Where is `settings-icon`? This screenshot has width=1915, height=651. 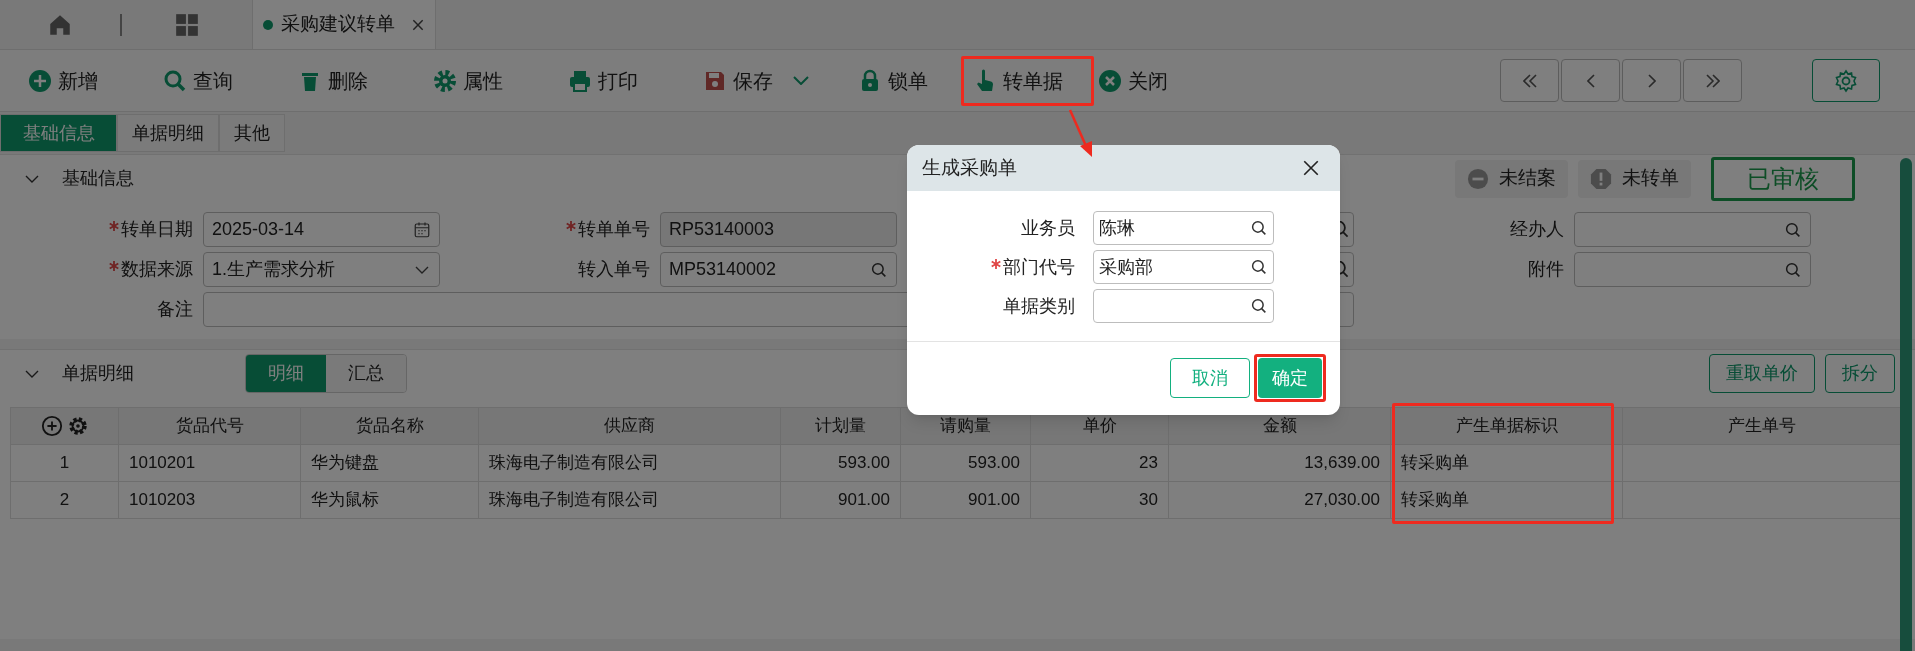
settings-icon is located at coordinates (1846, 80).